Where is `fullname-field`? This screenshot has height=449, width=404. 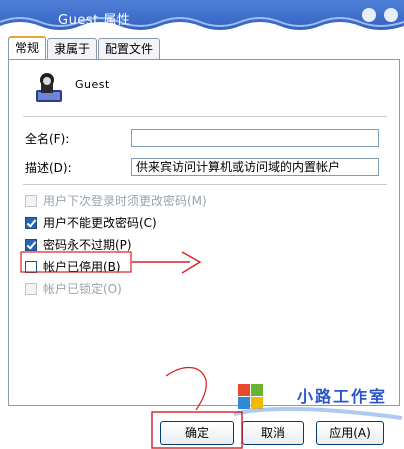 fullname-field is located at coordinates (255, 138).